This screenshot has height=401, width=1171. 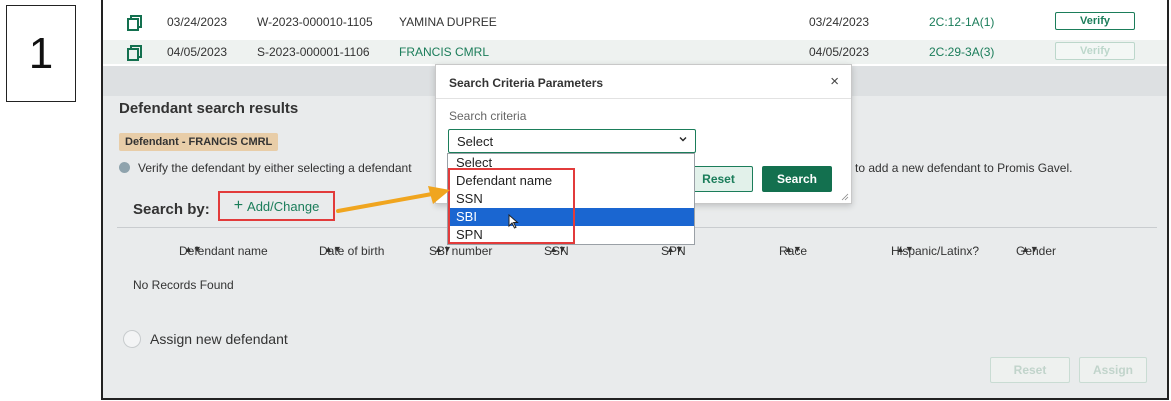 What do you see at coordinates (475, 141) in the screenshot?
I see `select-value: Select` at bounding box center [475, 141].